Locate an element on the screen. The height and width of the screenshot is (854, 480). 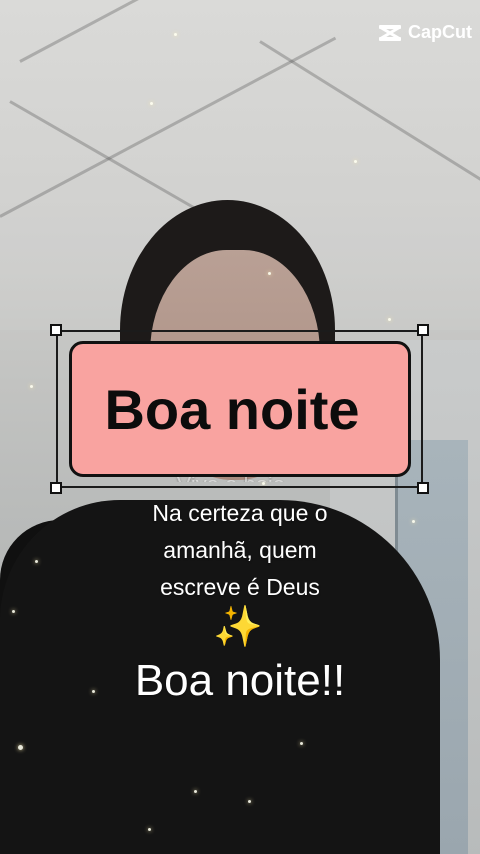
capcut-logo-icon is located at coordinates (390, 32).